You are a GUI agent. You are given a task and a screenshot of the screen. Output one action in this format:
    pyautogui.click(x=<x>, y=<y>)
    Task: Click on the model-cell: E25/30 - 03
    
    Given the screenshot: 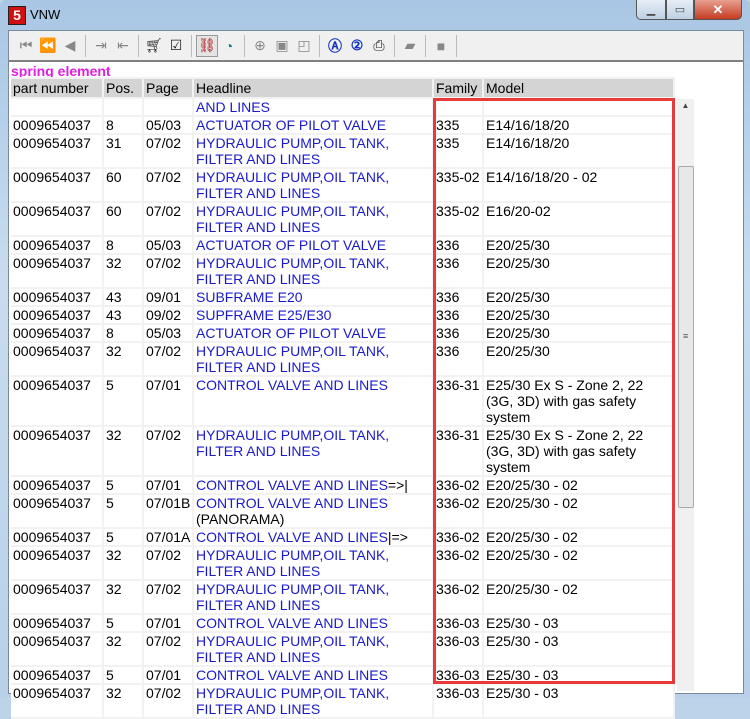 What is the action you would take?
    pyautogui.click(x=579, y=701)
    